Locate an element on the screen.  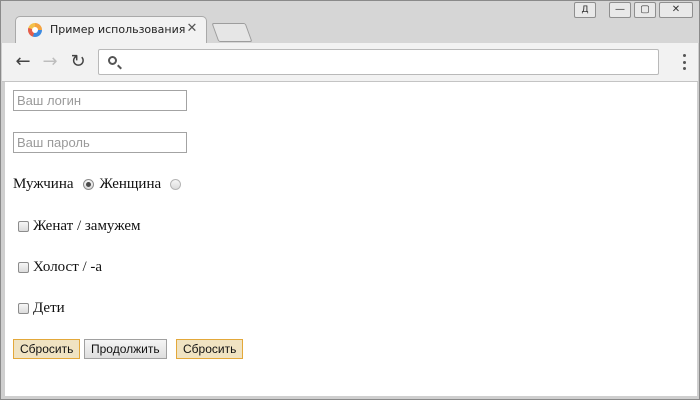
back-arrow-icon: ← is located at coordinates (23, 62).